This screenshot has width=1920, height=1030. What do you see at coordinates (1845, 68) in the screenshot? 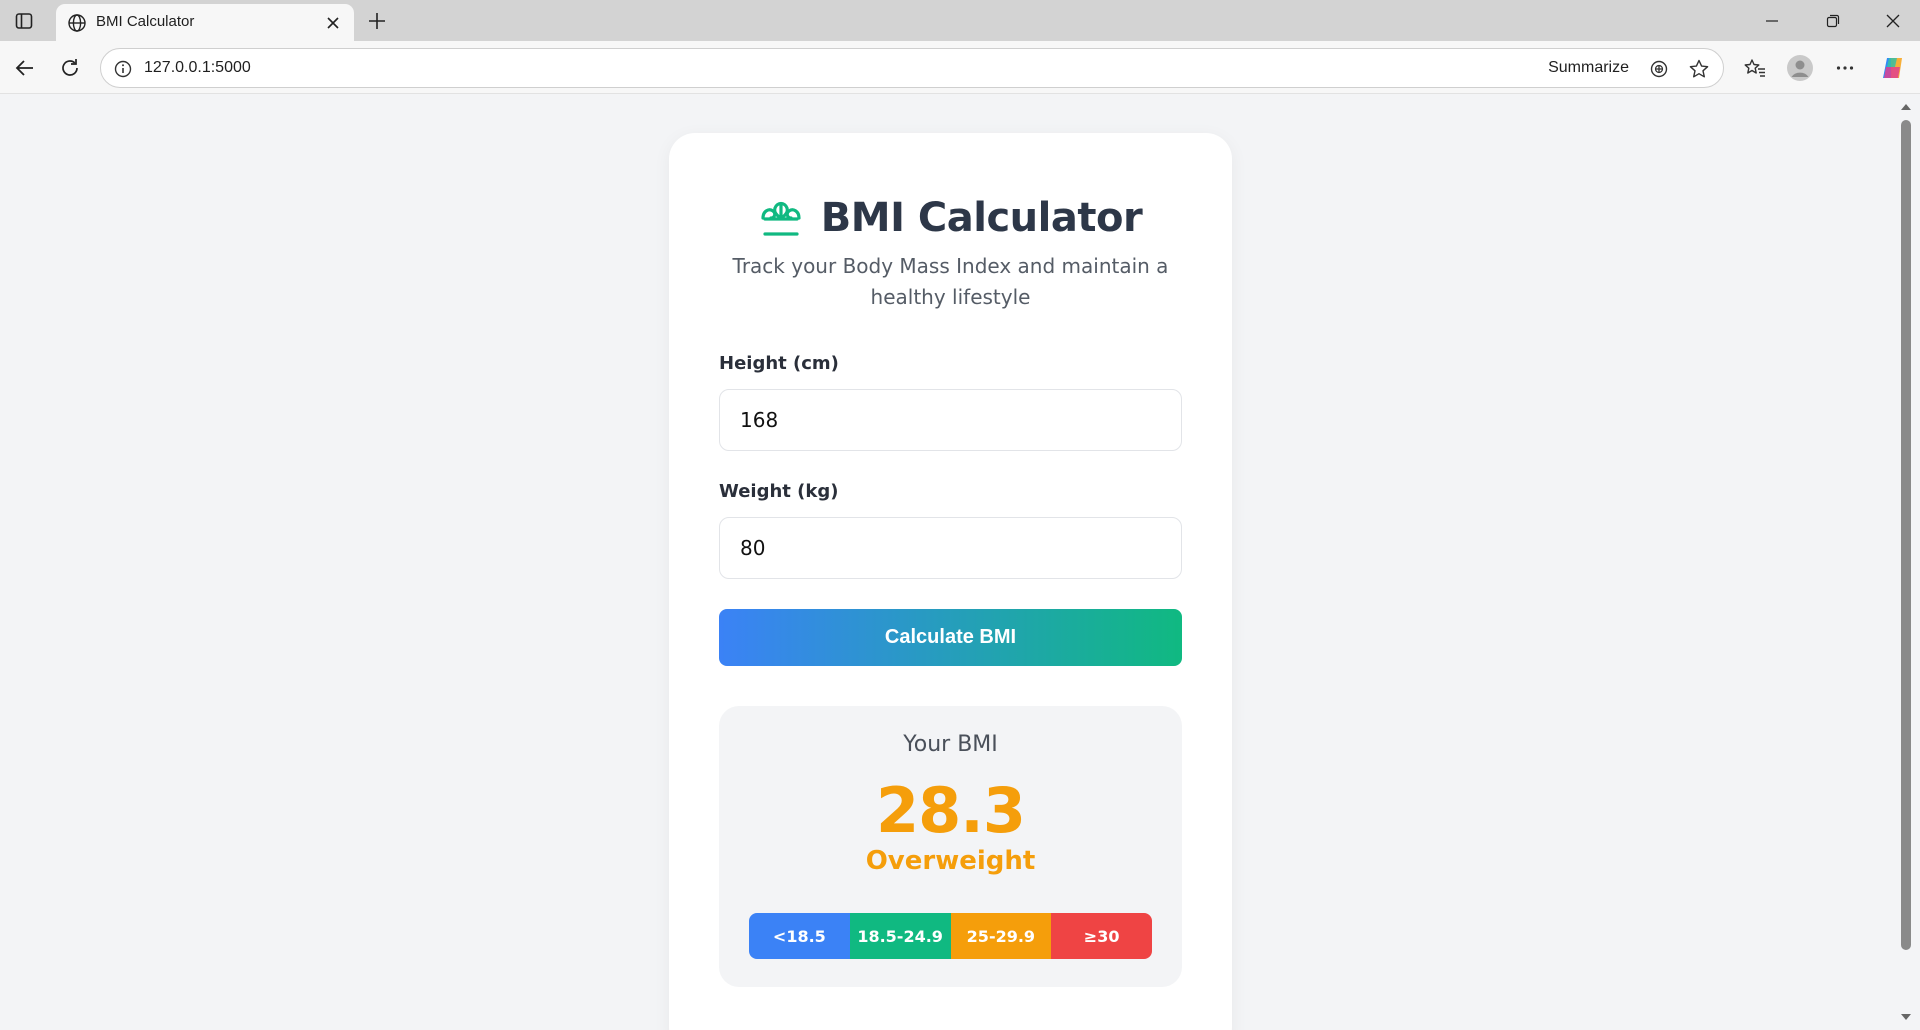
I see `more-icon` at bounding box center [1845, 68].